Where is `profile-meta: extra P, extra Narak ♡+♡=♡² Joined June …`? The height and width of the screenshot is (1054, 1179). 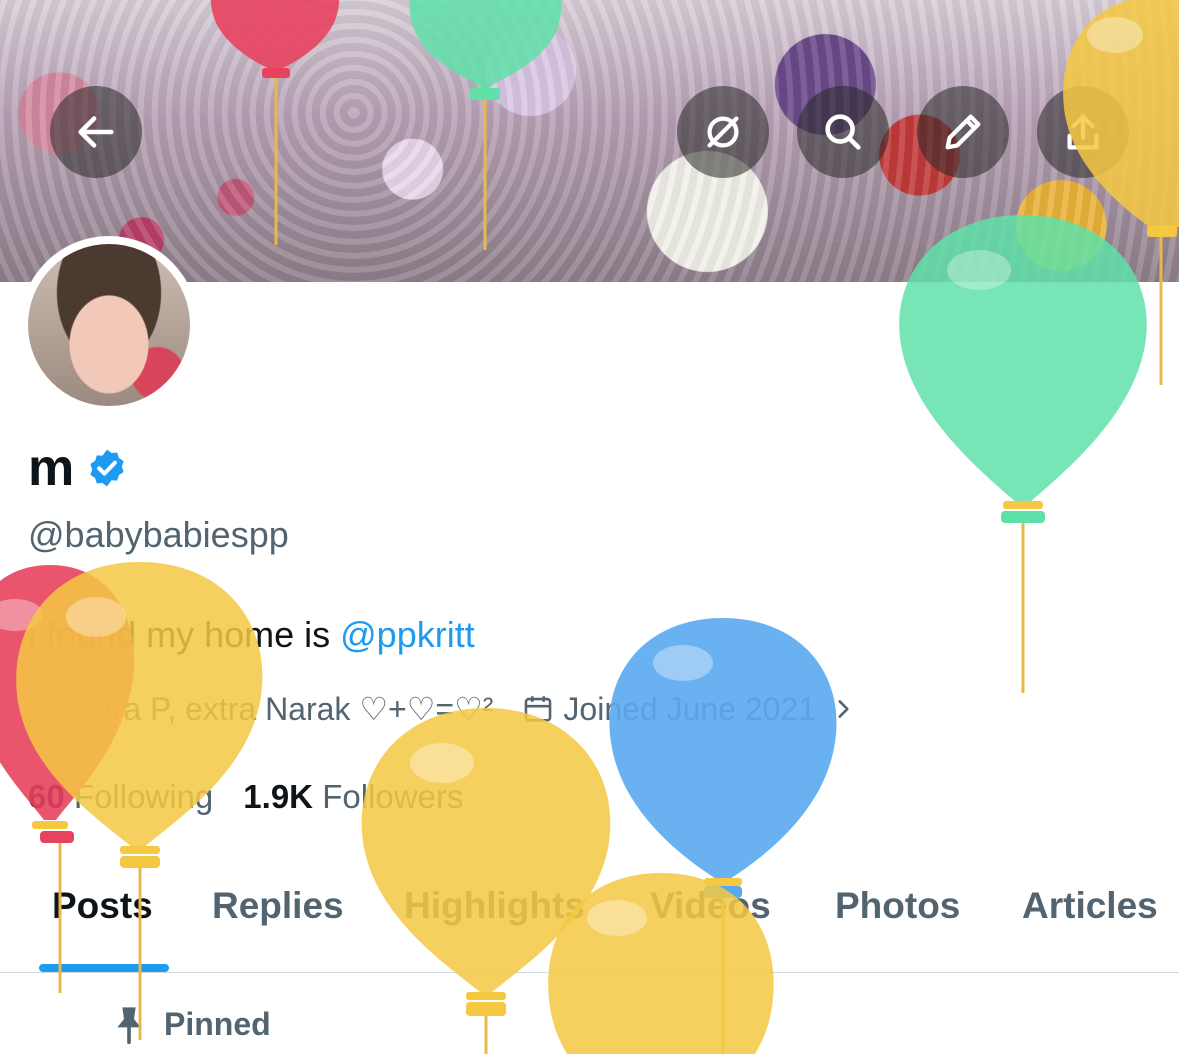
profile-meta: extra P, extra Narak ♡+♡=♡² Joined June … is located at coordinates (442, 709).